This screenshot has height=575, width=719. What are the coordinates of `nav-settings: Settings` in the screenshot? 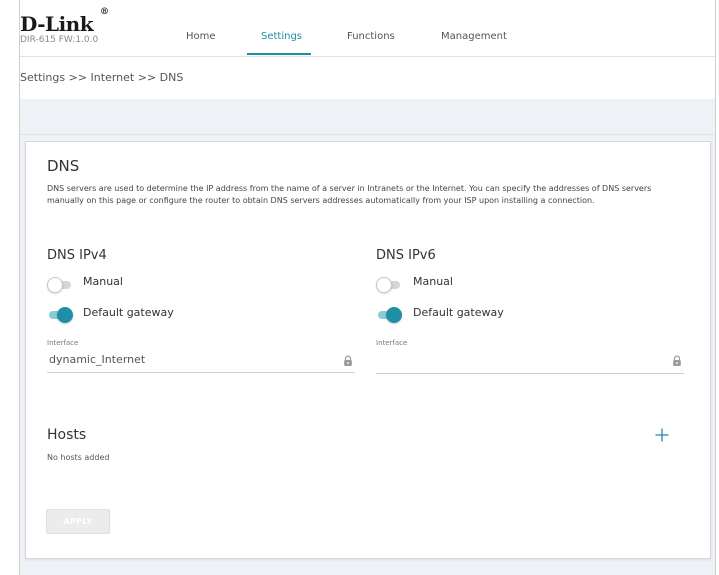 It's located at (281, 36).